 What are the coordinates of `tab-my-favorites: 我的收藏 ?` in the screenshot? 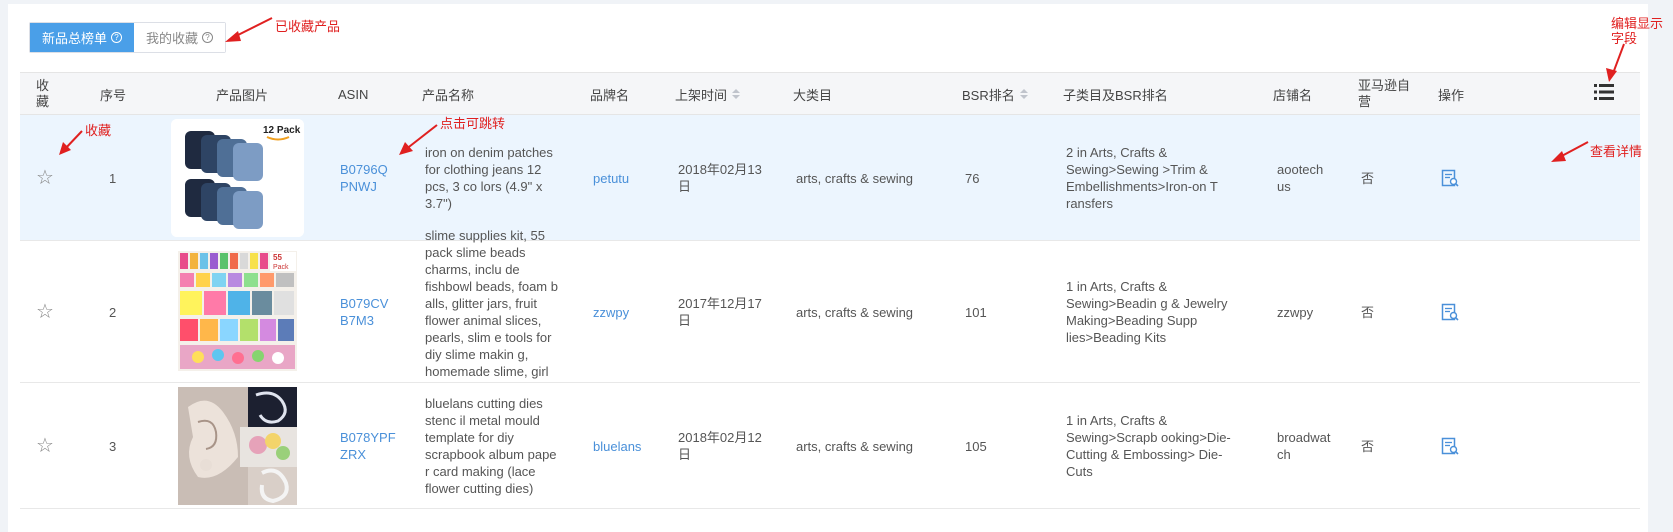 It's located at (180, 37).